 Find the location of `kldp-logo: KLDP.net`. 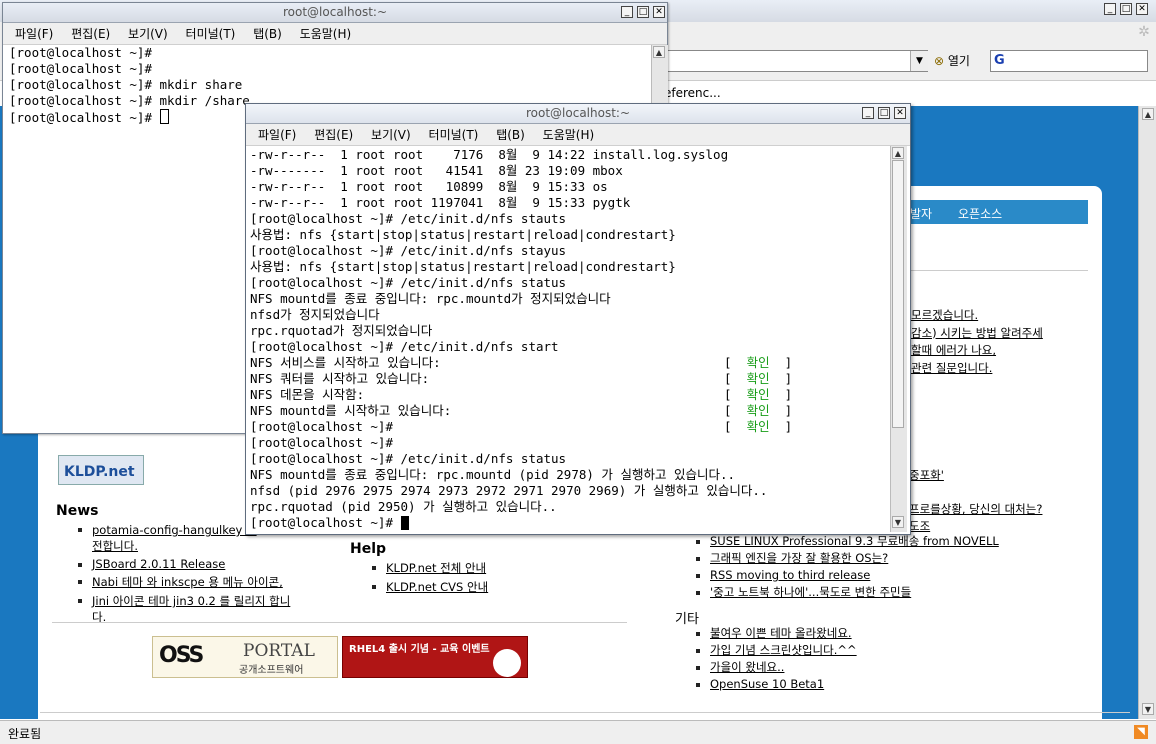

kldp-logo: KLDP.net is located at coordinates (101, 470).